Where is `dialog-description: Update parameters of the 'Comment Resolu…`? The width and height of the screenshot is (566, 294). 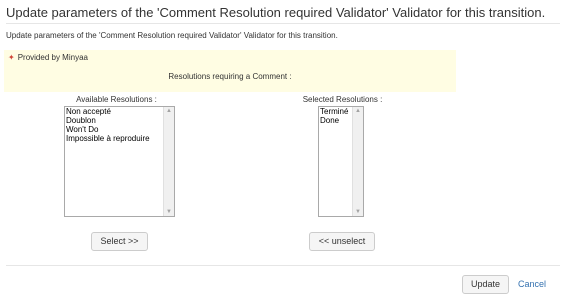 dialog-description: Update parameters of the 'Comment Resolu… is located at coordinates (172, 35).